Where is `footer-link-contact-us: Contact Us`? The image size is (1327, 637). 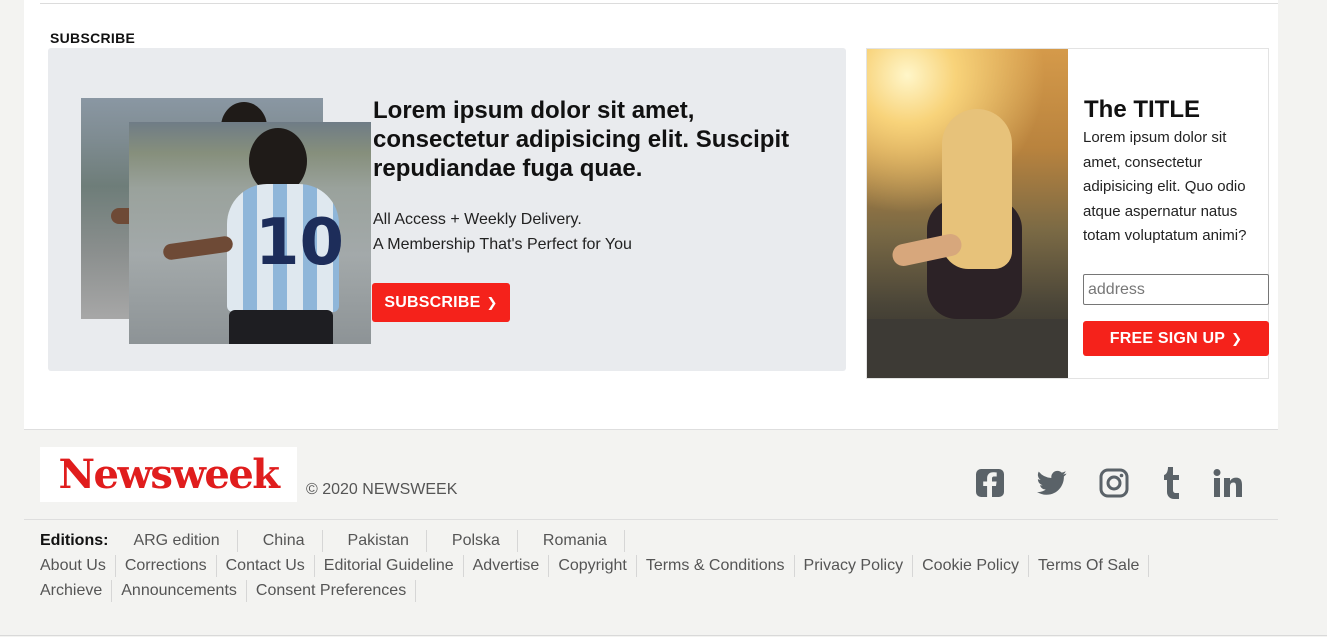
footer-link-contact-us: Contact Us is located at coordinates (270, 566).